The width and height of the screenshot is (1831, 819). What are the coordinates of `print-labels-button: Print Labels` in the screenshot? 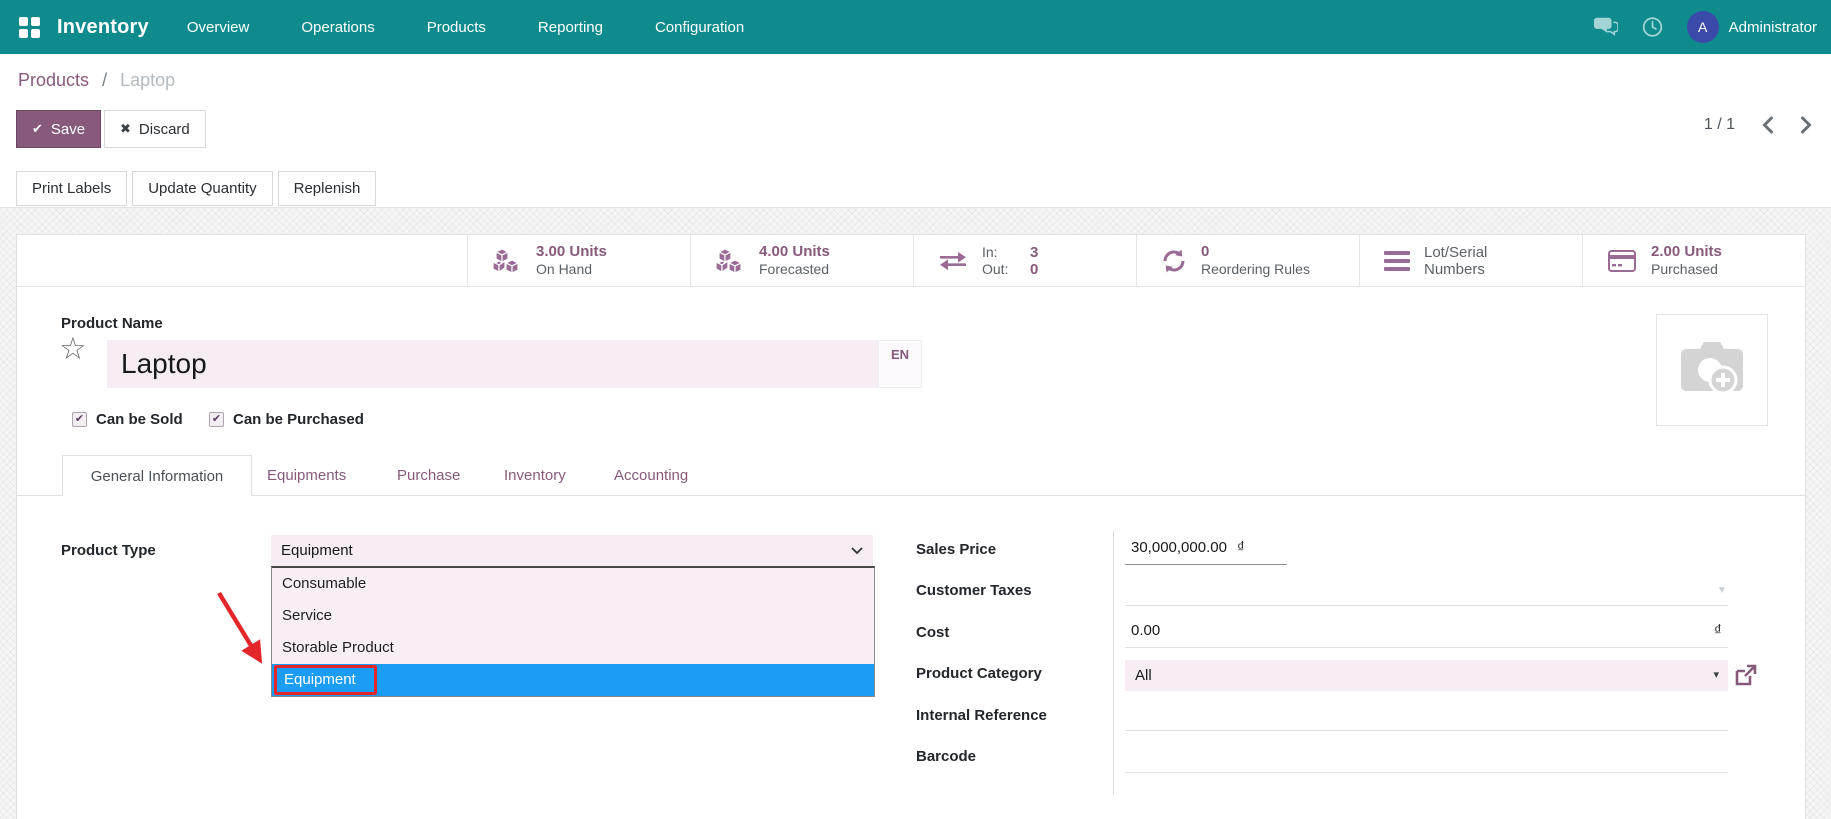 It's located at (72, 188).